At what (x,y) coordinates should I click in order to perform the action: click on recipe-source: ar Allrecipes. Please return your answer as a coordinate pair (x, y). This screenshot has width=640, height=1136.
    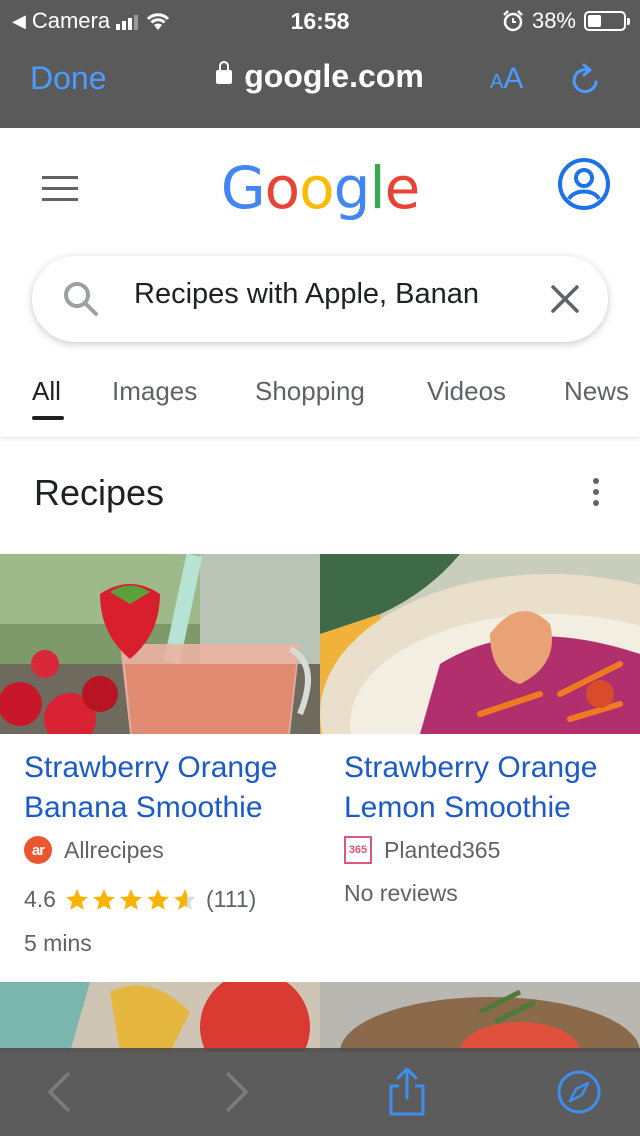
    Looking at the image, I should click on (94, 850).